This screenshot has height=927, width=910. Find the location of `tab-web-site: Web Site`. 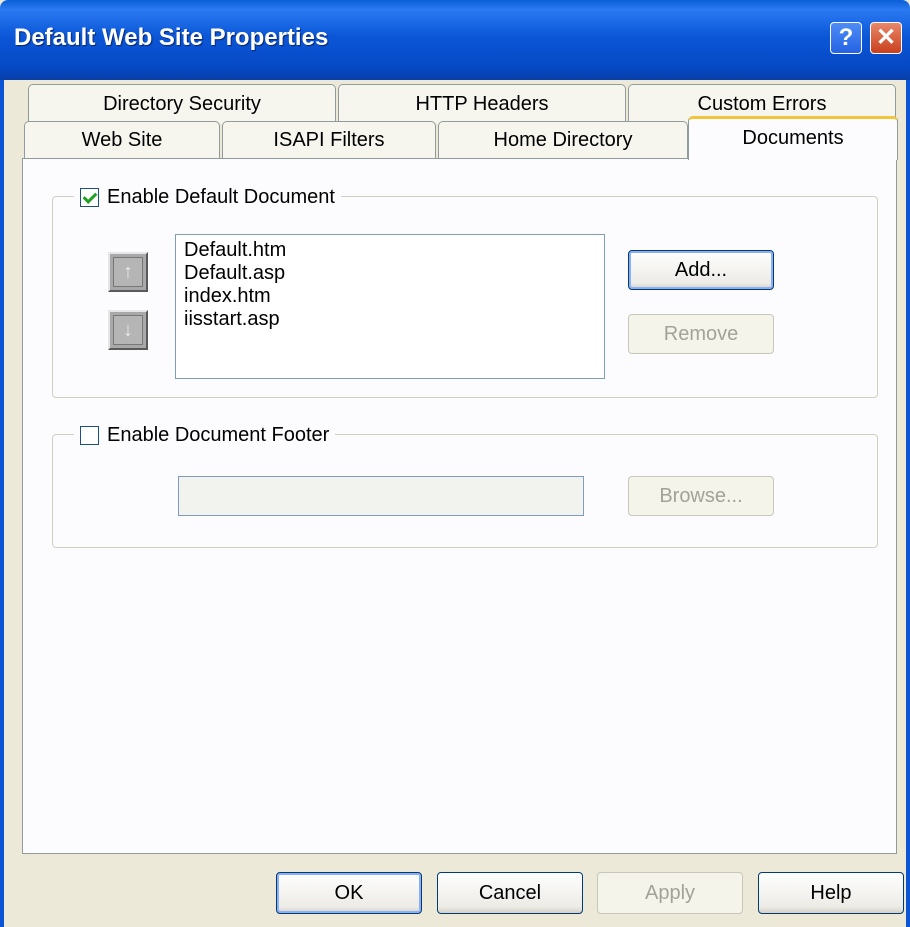

tab-web-site: Web Site is located at coordinates (122, 140).